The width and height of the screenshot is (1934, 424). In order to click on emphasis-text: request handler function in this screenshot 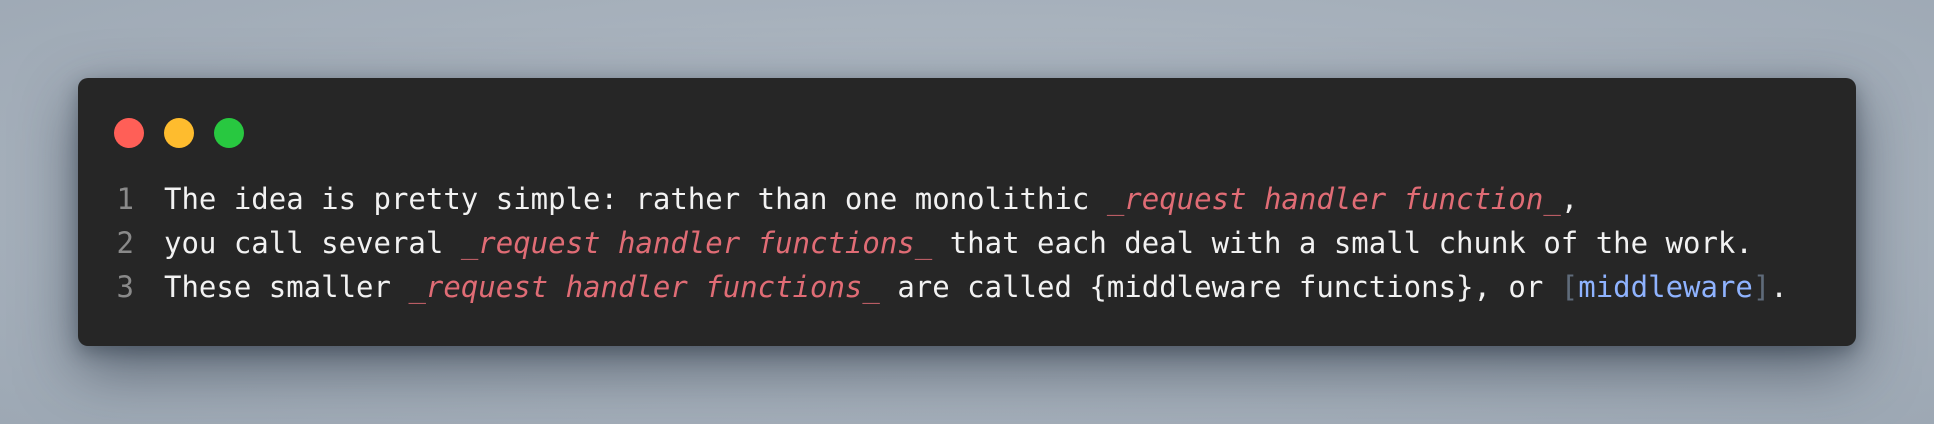, I will do `click(1334, 199)`.